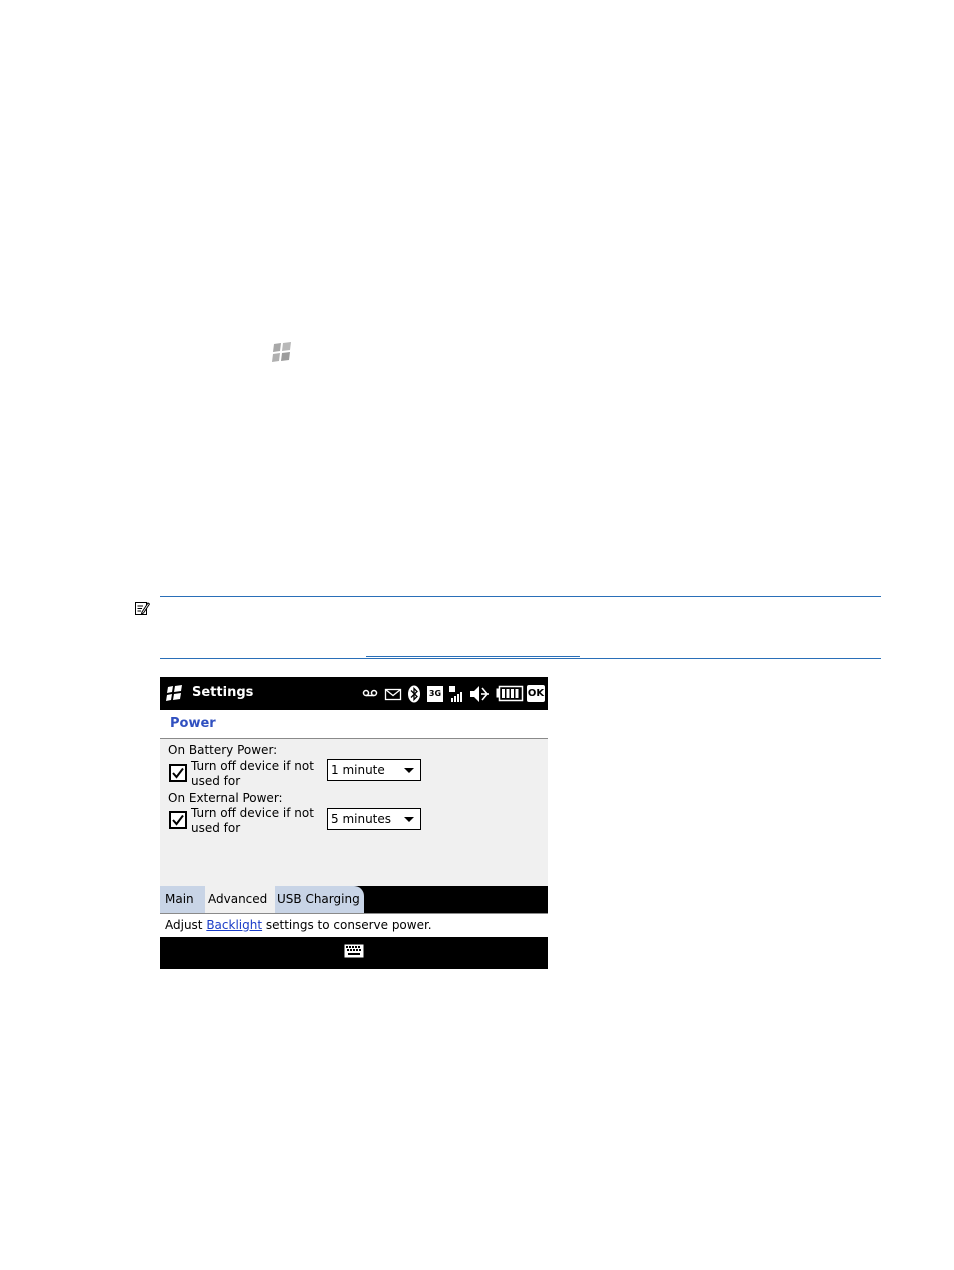 The height and width of the screenshot is (1270, 954). I want to click on keyboard-icon, so click(354, 951).